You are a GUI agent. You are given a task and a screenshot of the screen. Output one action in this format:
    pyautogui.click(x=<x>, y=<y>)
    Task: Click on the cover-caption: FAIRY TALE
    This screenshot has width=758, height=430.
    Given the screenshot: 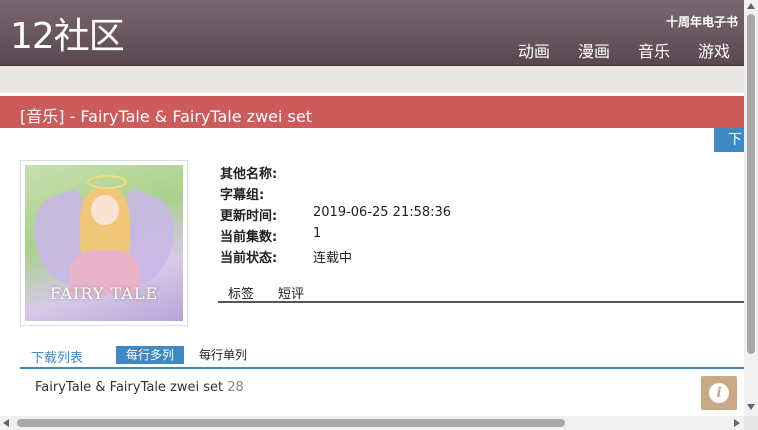 What is the action you would take?
    pyautogui.click(x=104, y=293)
    